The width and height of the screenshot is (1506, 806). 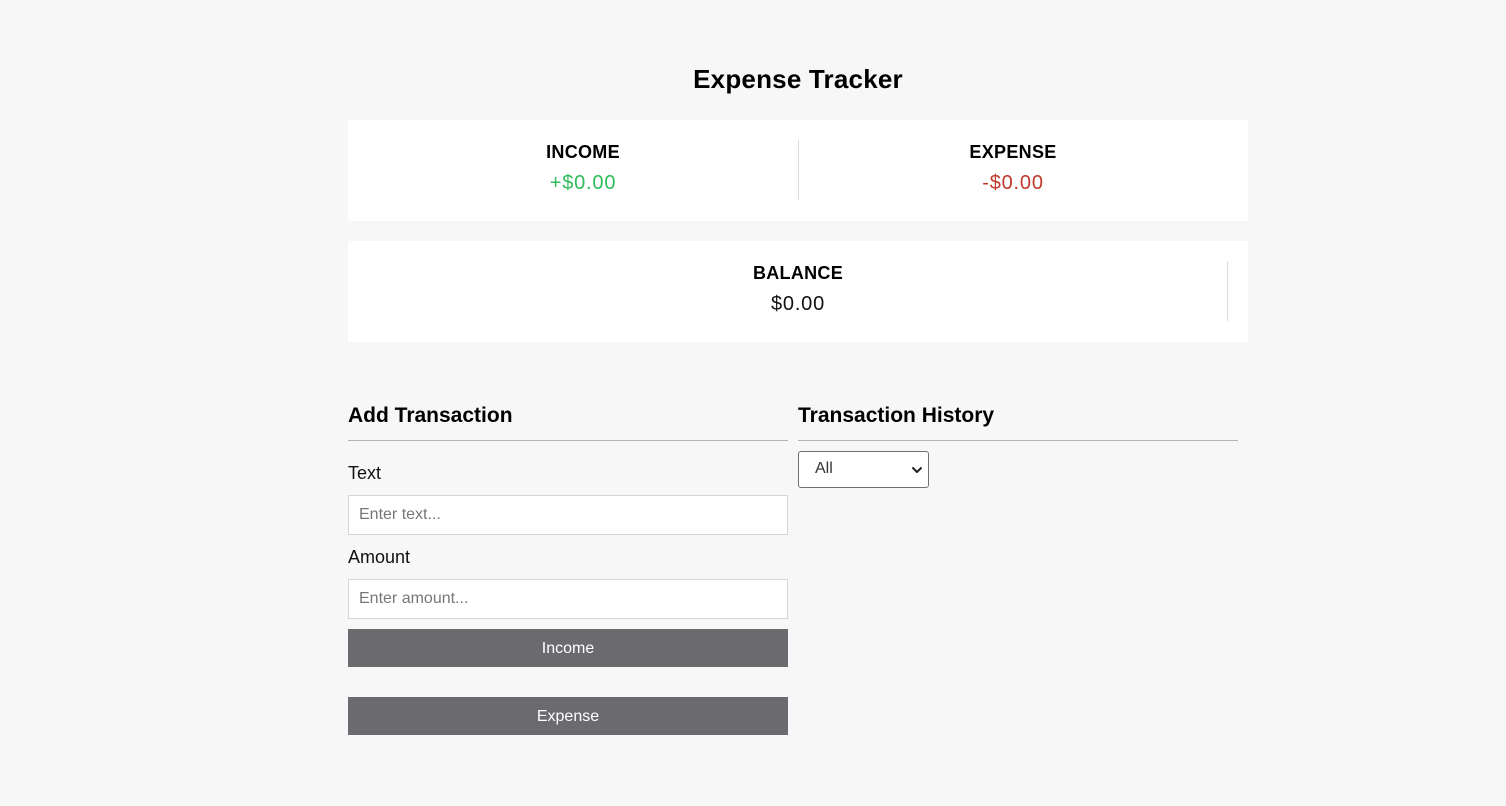 What do you see at coordinates (568, 648) in the screenshot?
I see `income-button: Income` at bounding box center [568, 648].